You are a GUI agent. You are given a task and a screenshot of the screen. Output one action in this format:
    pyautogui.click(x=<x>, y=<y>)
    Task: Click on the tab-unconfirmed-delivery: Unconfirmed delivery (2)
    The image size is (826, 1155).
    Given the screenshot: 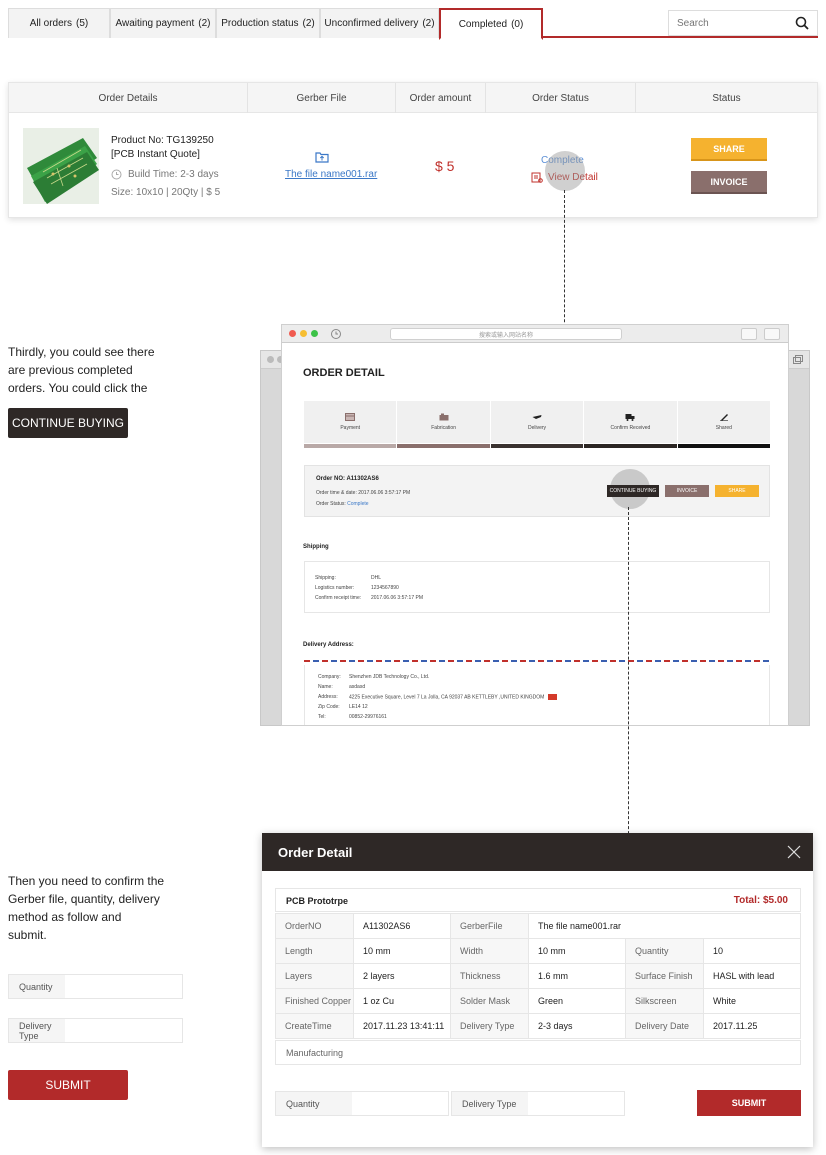 What is the action you would take?
    pyautogui.click(x=379, y=23)
    